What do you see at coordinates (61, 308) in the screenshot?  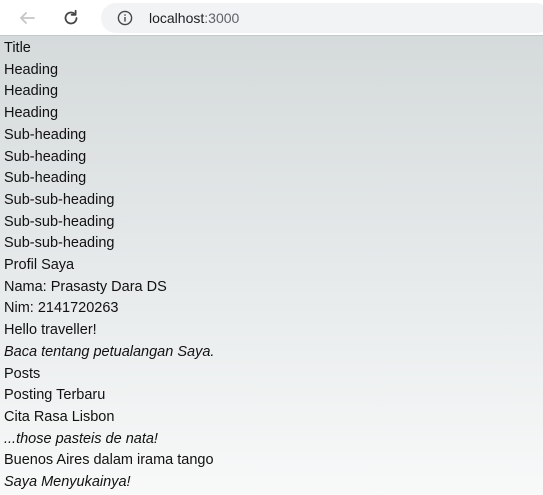 I see `profile-nim: Nim: 2141720263` at bounding box center [61, 308].